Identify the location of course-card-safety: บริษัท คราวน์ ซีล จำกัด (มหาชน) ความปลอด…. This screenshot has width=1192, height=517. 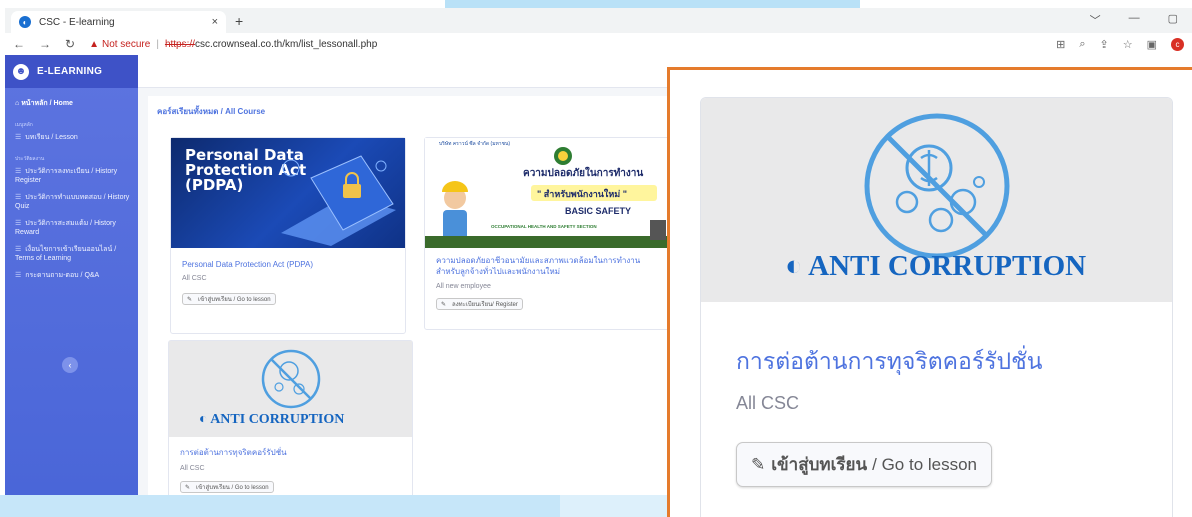
(547, 233).